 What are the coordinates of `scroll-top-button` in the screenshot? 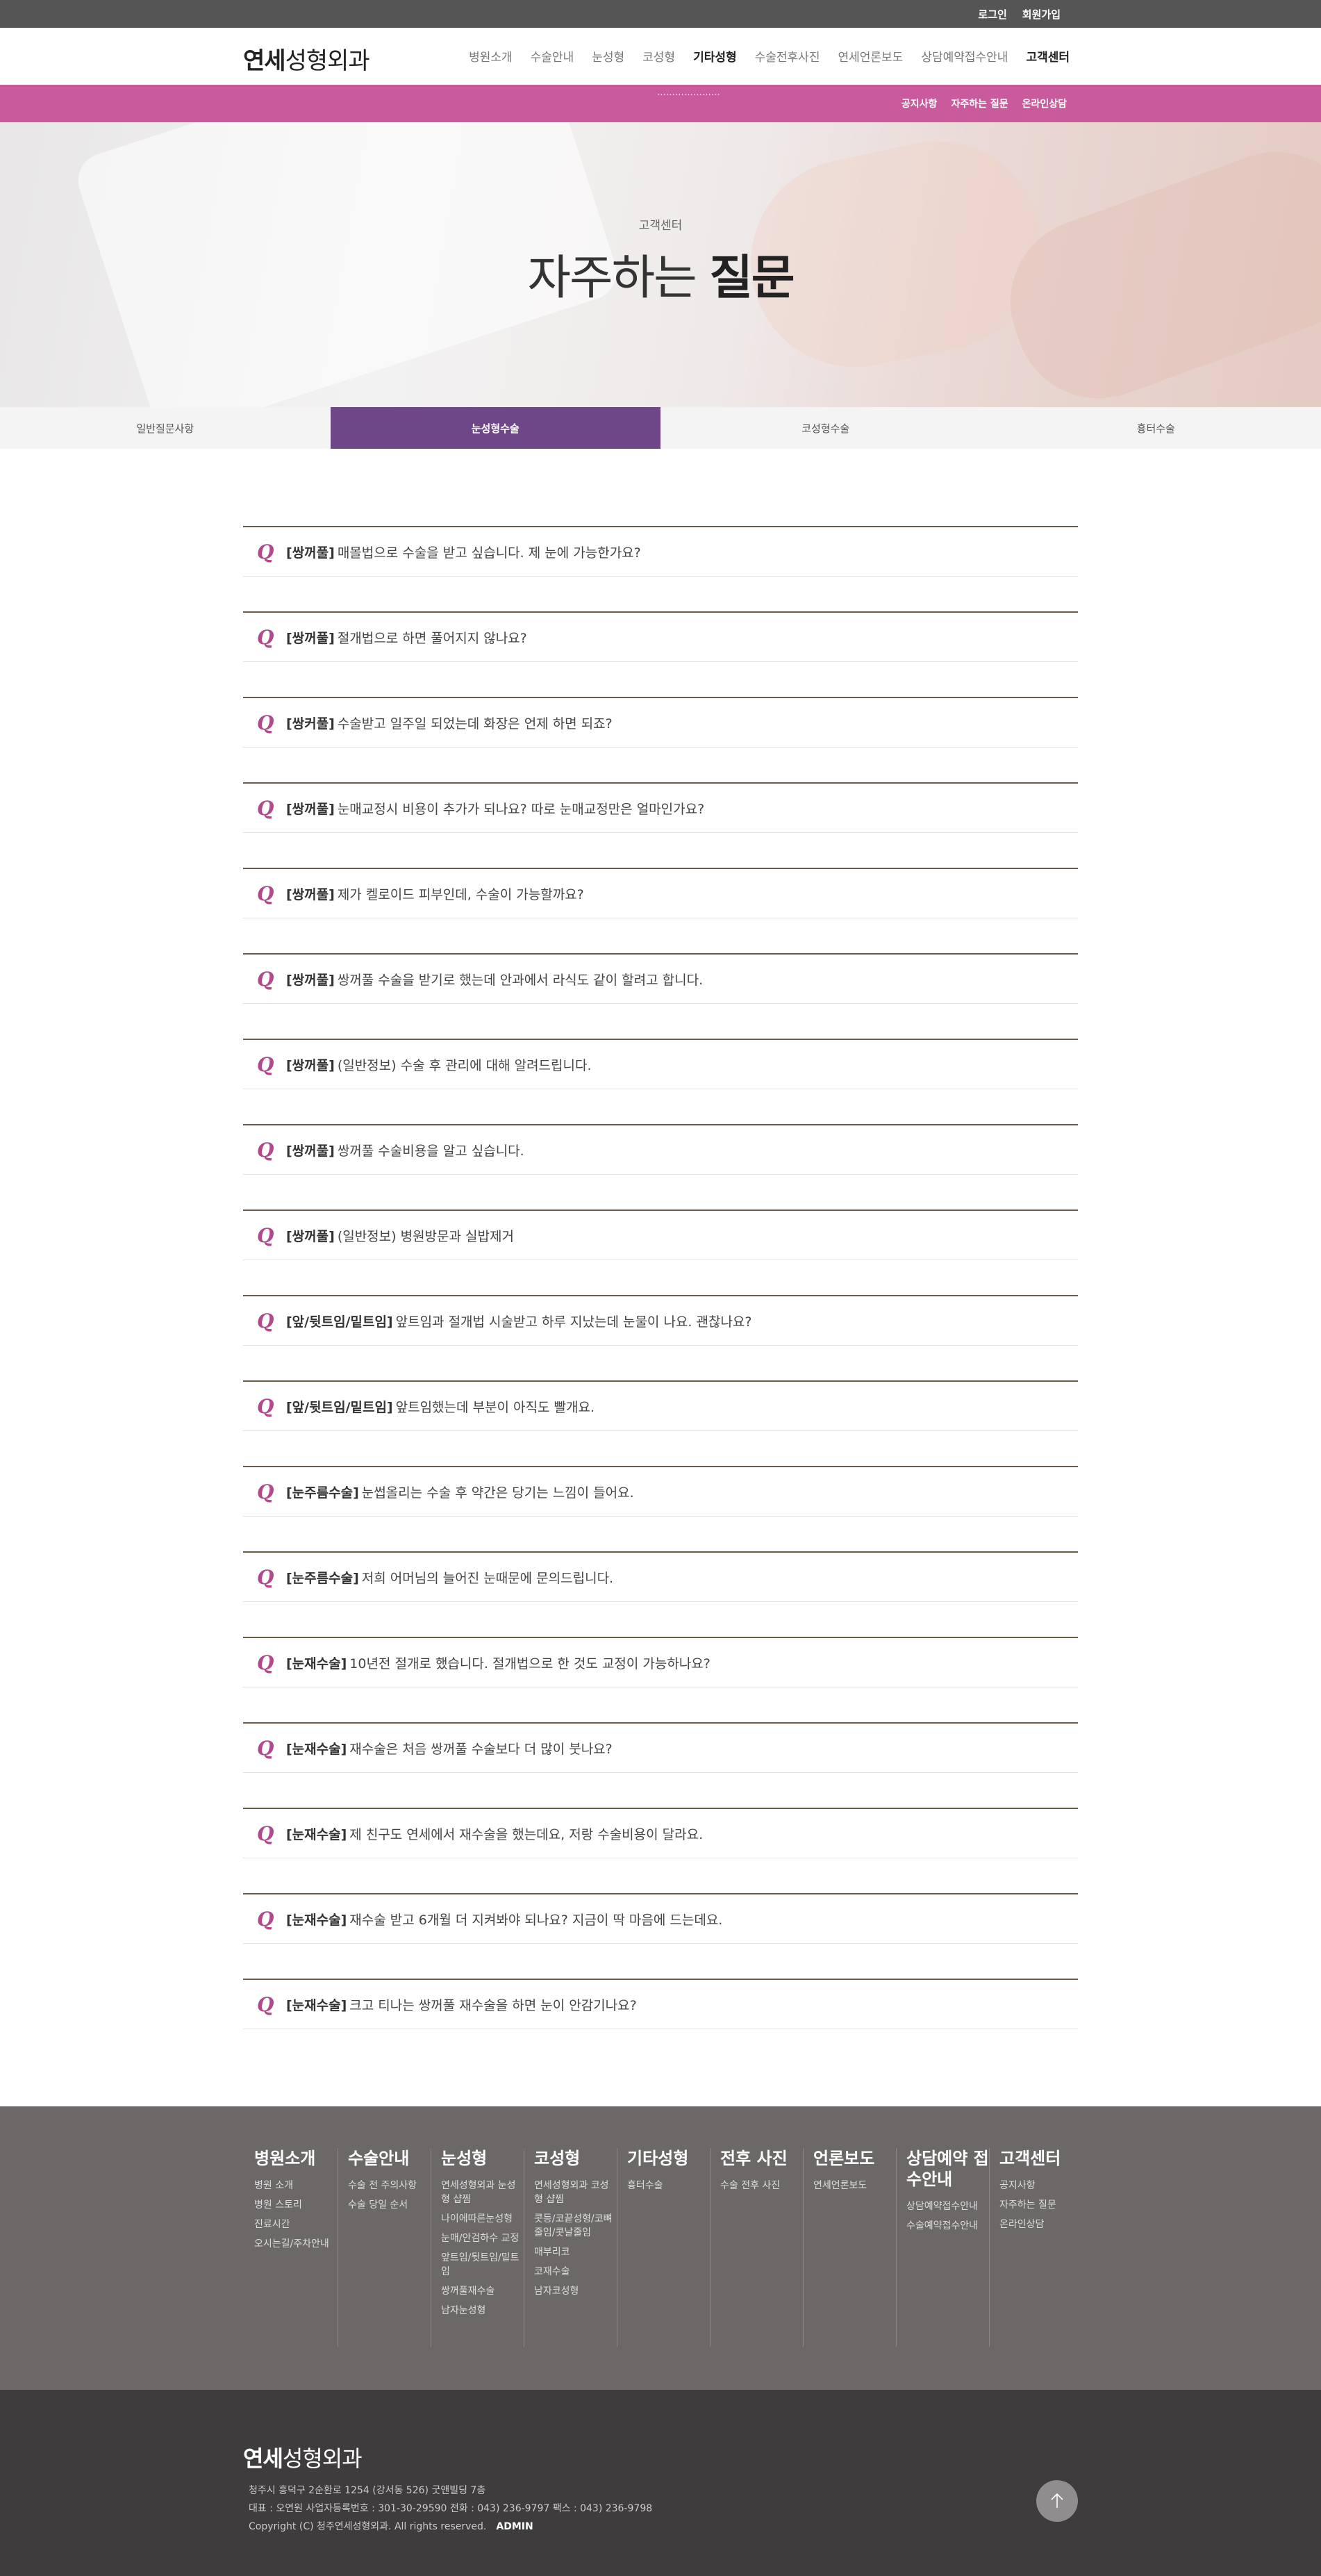 It's located at (1057, 2501).